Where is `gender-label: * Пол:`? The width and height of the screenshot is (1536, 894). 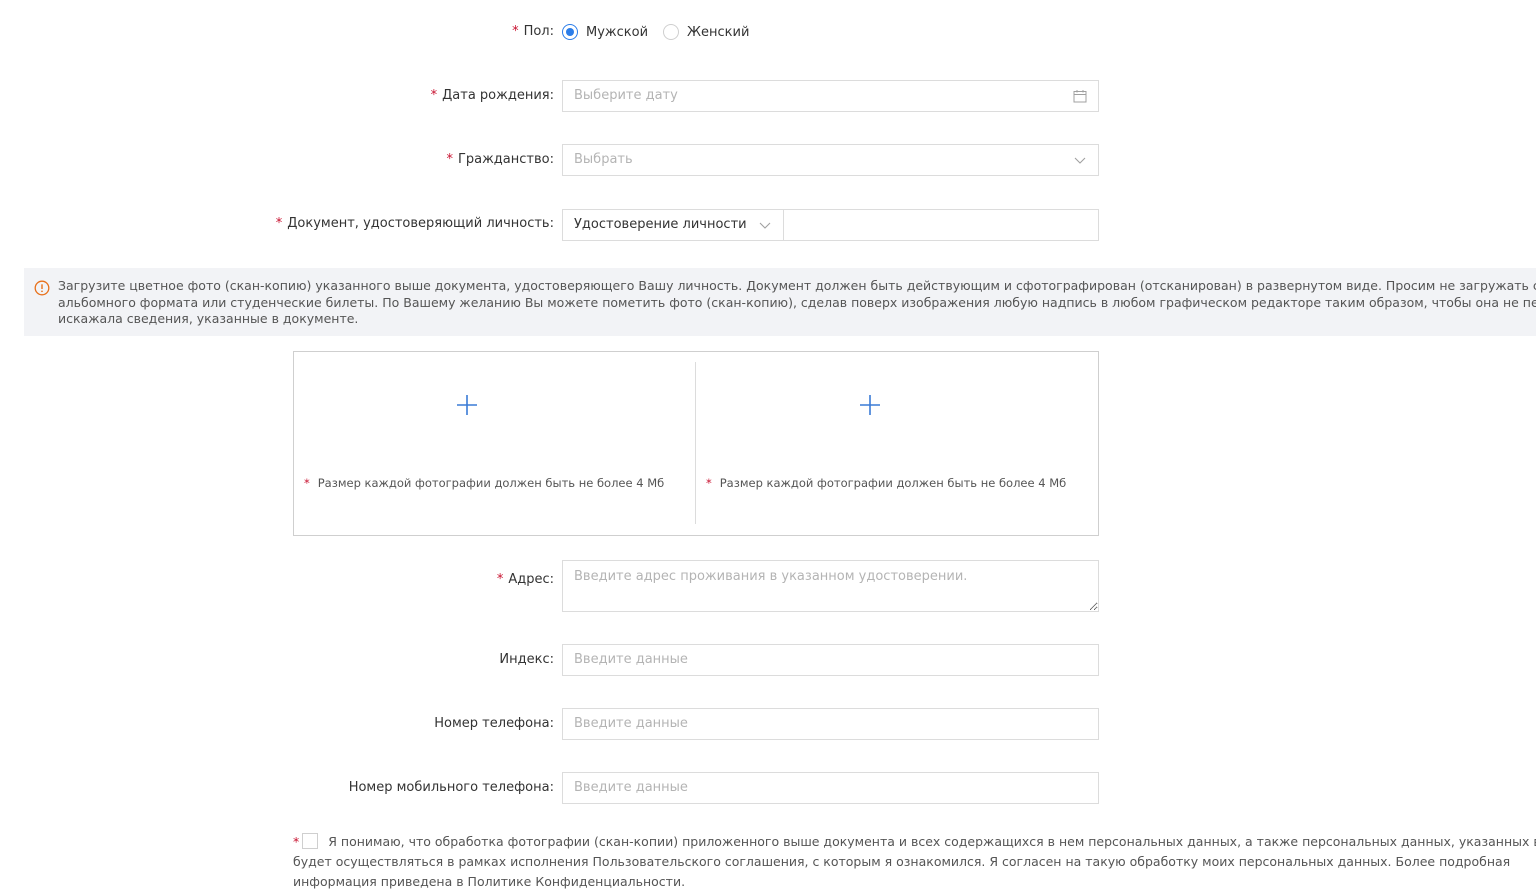
gender-label: * Пол: is located at coordinates (533, 31).